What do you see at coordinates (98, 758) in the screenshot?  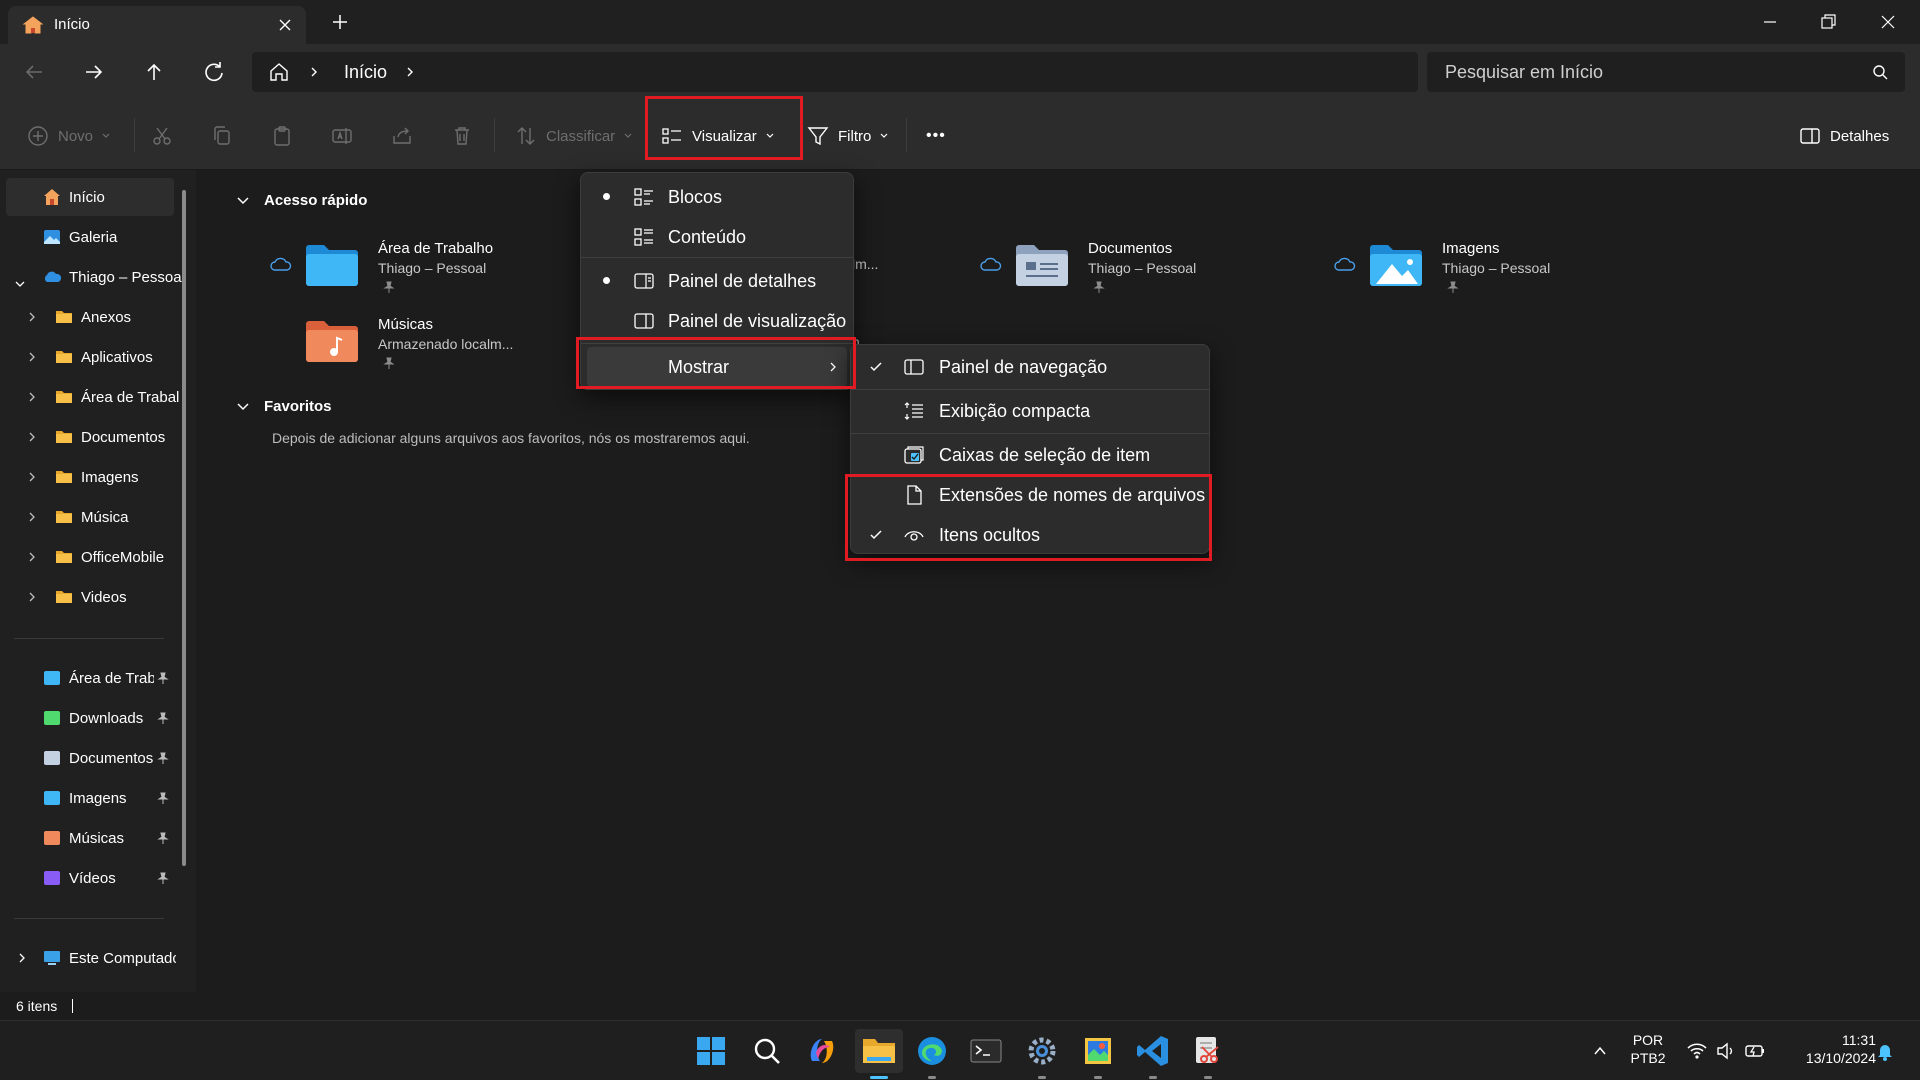 I see `sidebar-pinned-item: Documentos` at bounding box center [98, 758].